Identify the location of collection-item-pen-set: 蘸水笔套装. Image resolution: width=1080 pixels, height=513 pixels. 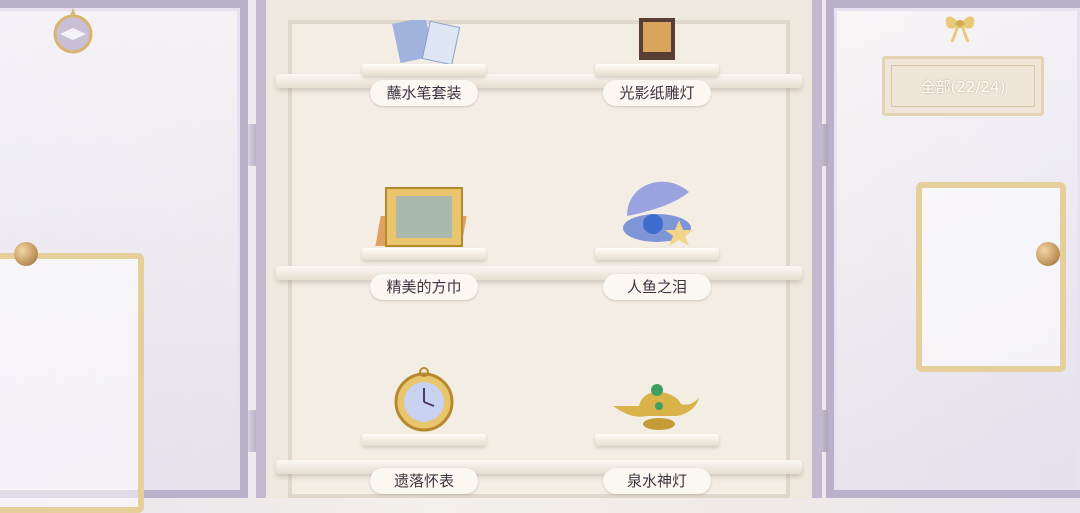
(424, 55).